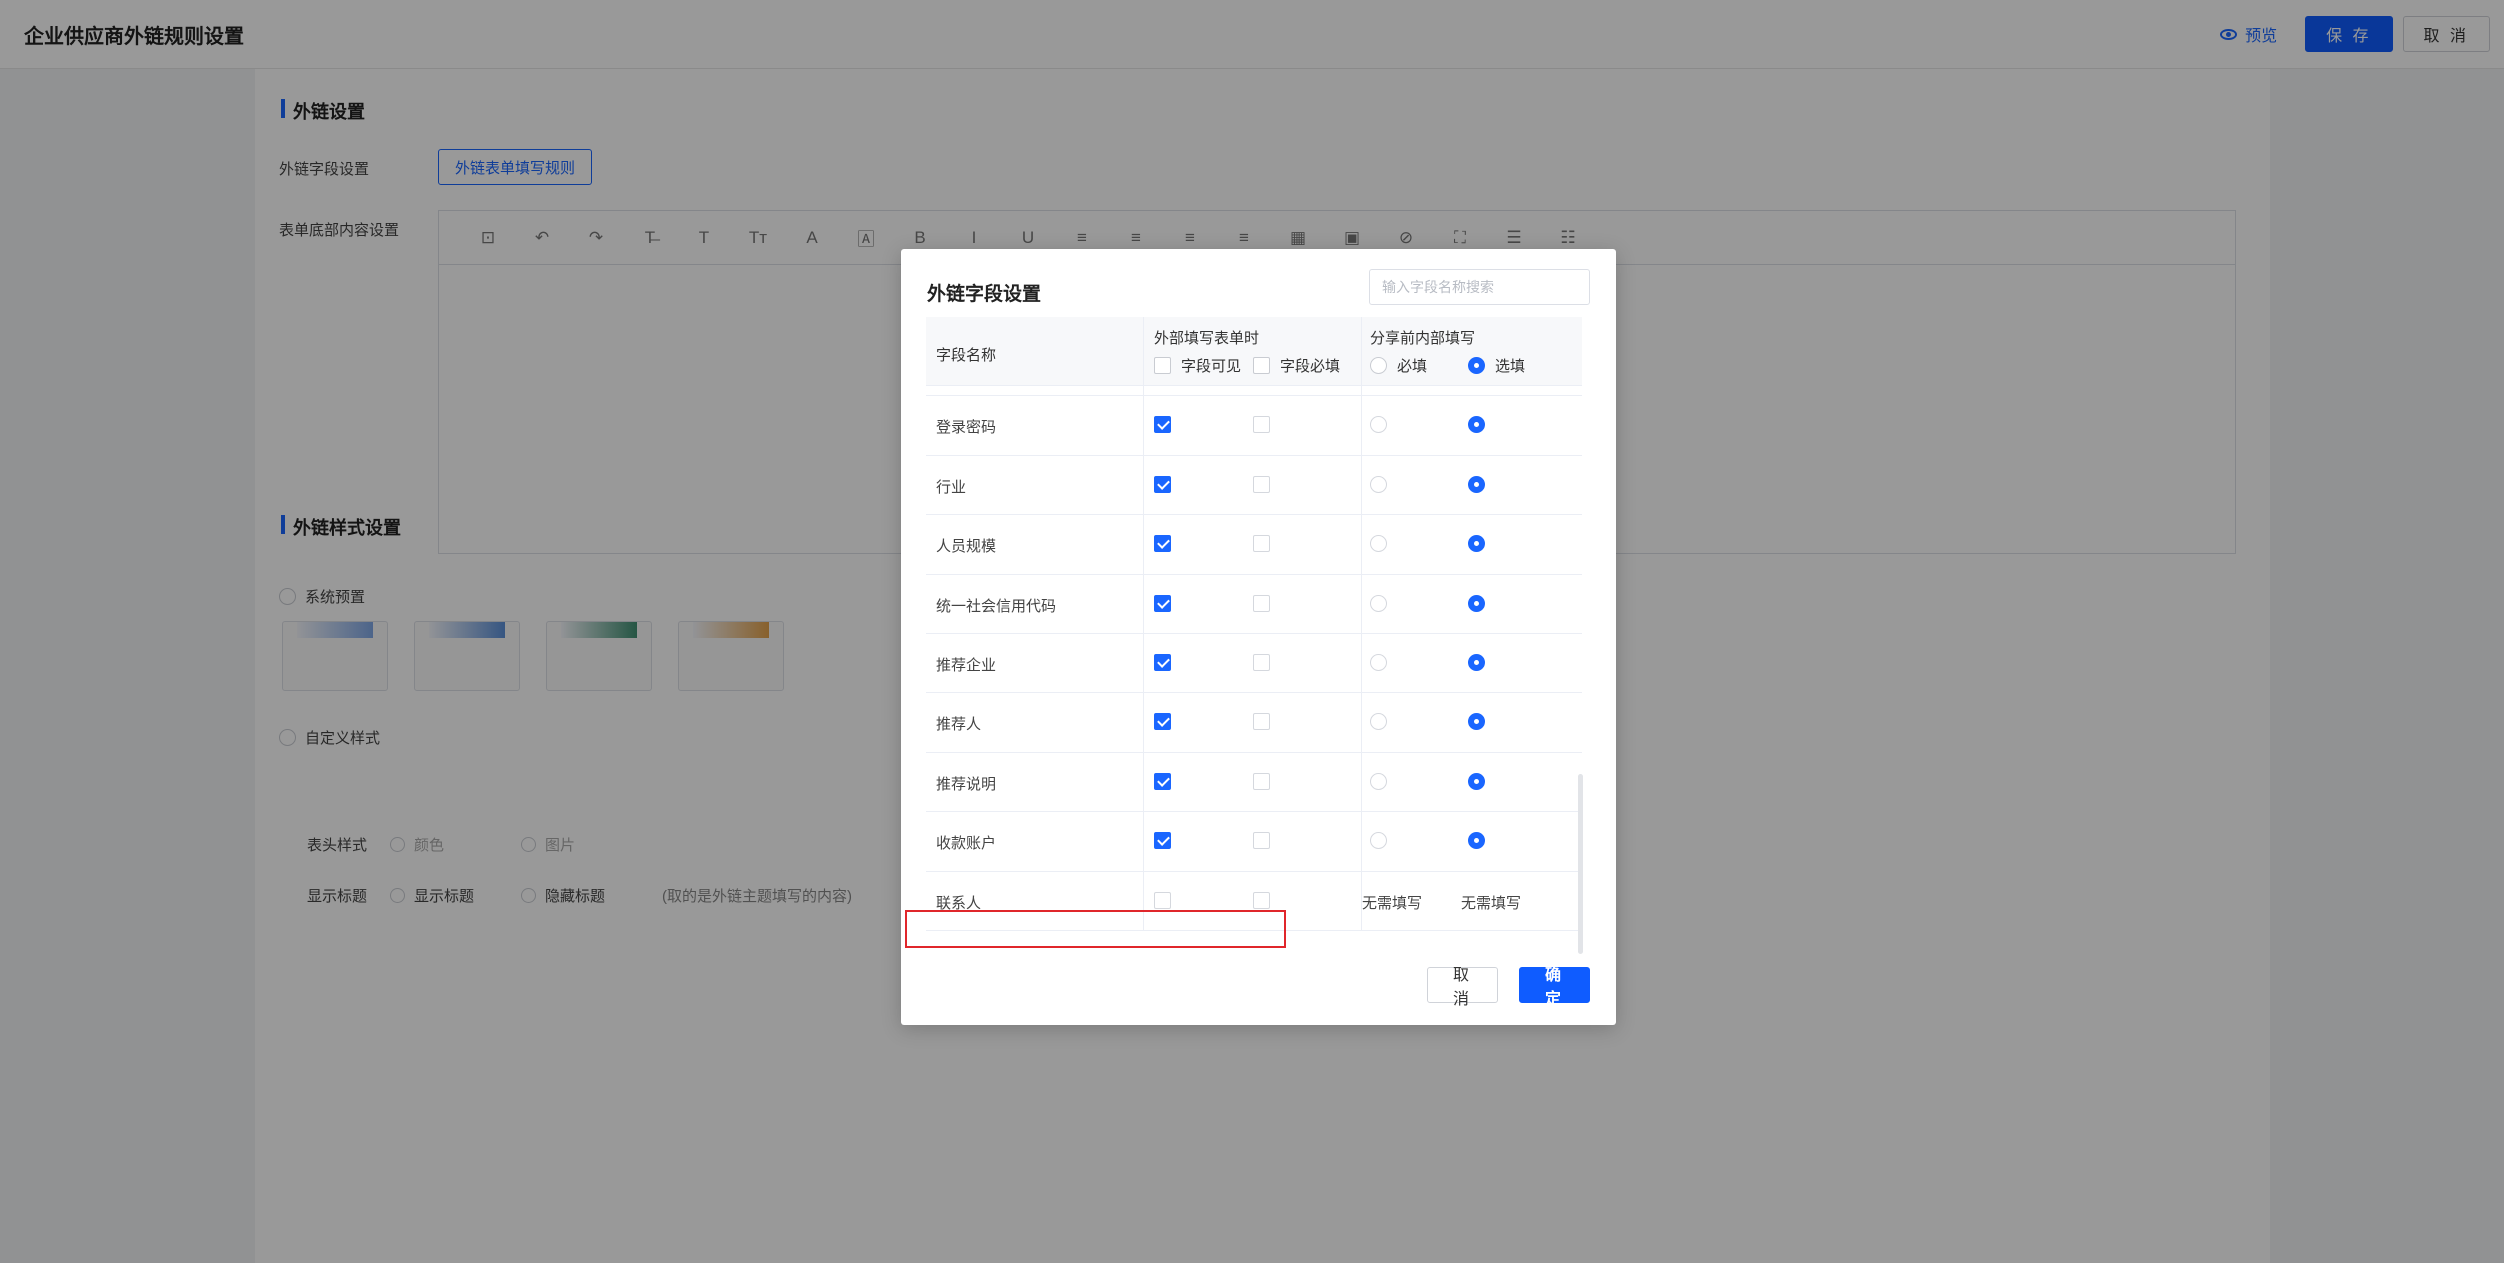 The image size is (2504, 1263). What do you see at coordinates (1310, 366) in the screenshot?
I see `col-required-label: 字段必填` at bounding box center [1310, 366].